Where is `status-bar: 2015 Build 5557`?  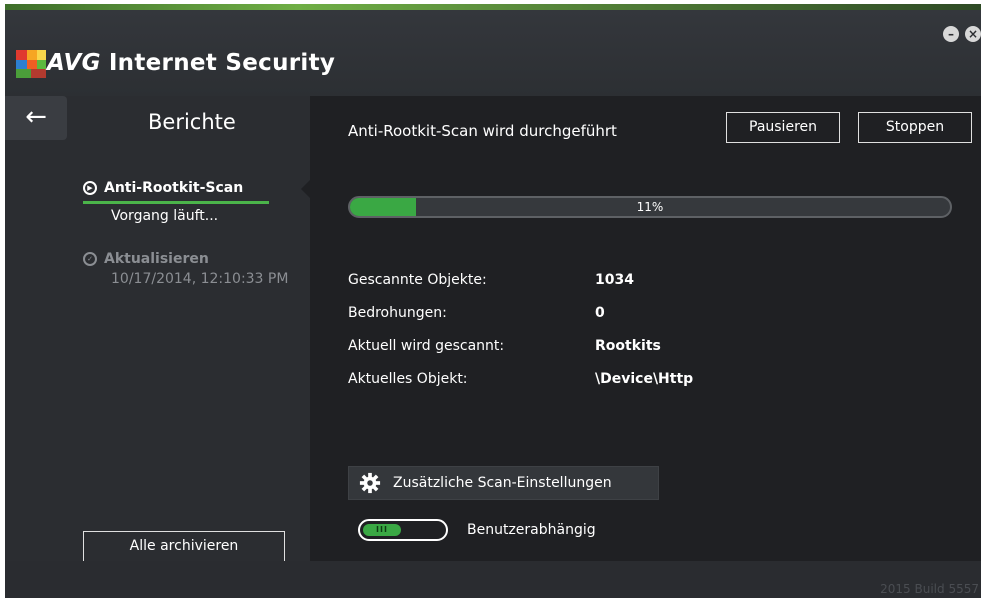 status-bar: 2015 Build 5557 is located at coordinates (493, 579).